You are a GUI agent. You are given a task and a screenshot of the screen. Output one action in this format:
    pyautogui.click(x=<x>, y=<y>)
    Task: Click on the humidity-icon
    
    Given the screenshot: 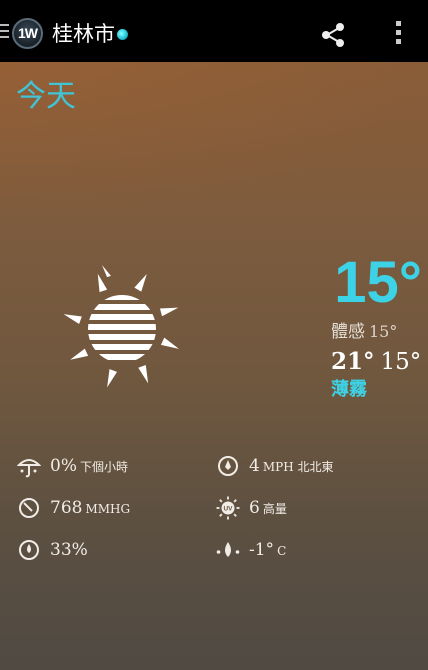 What is the action you would take?
    pyautogui.click(x=29, y=550)
    